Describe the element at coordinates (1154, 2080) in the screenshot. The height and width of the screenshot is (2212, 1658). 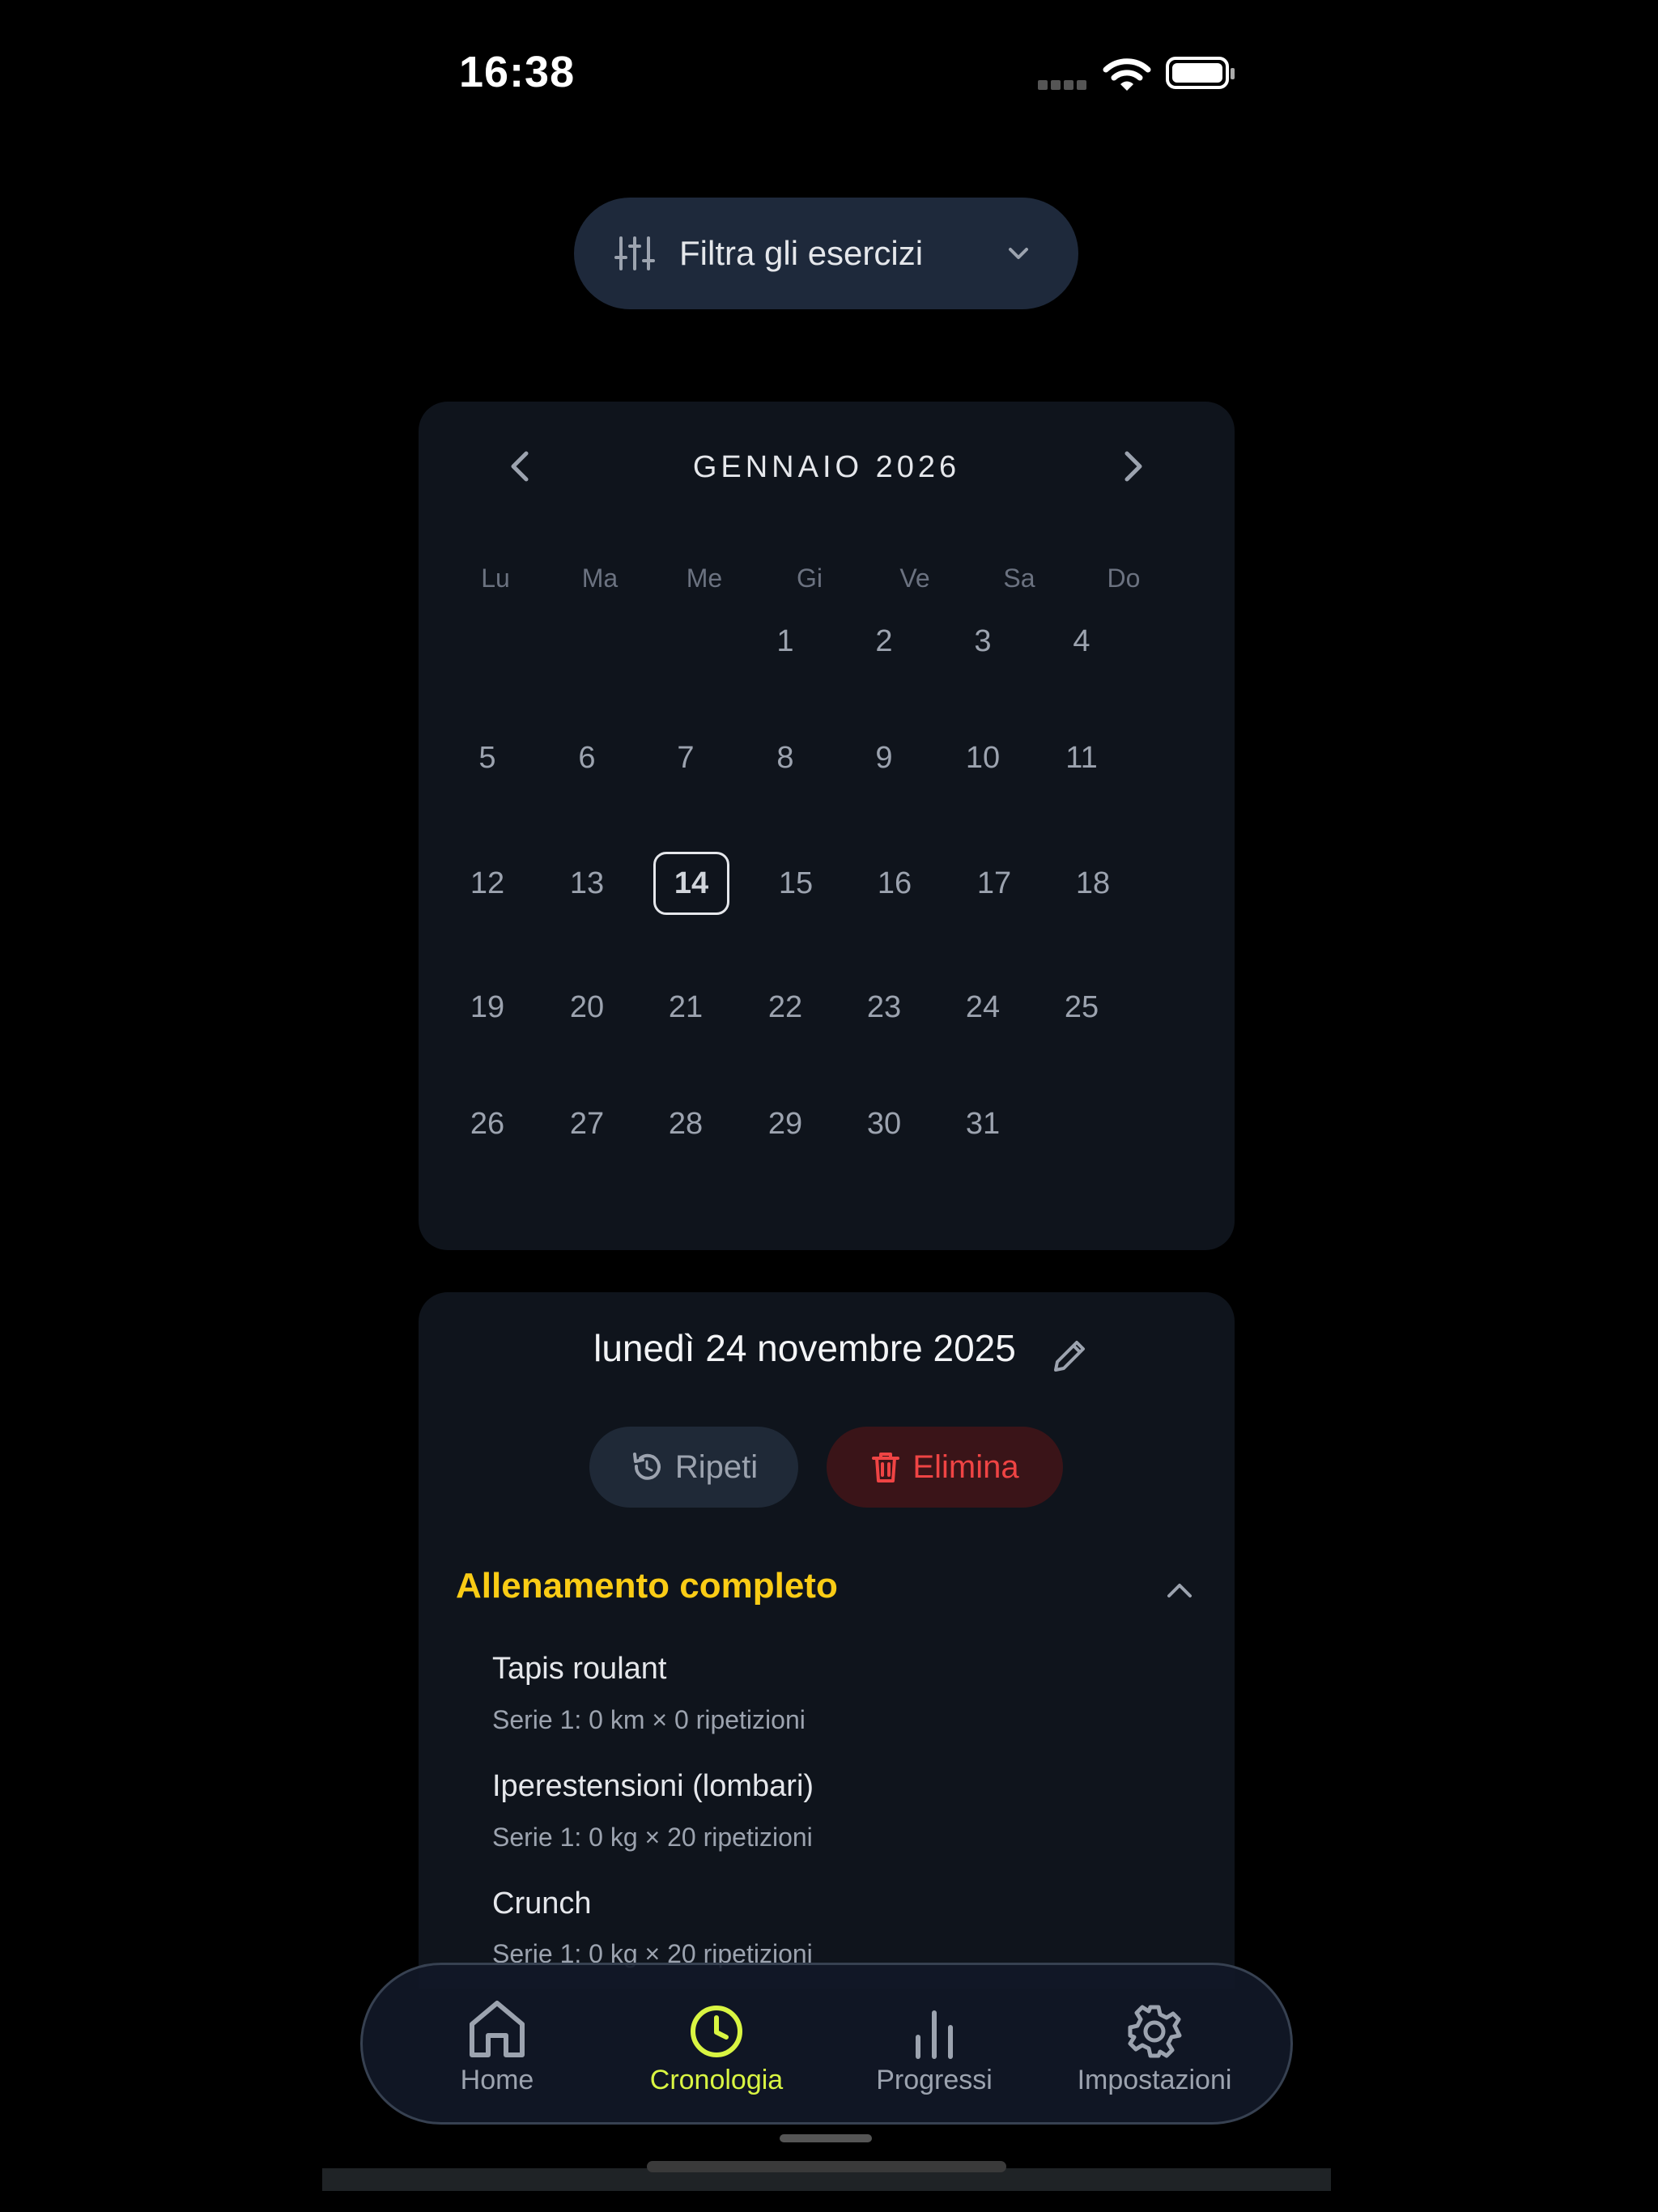
I see `tab-label: Impostazioni` at that location.